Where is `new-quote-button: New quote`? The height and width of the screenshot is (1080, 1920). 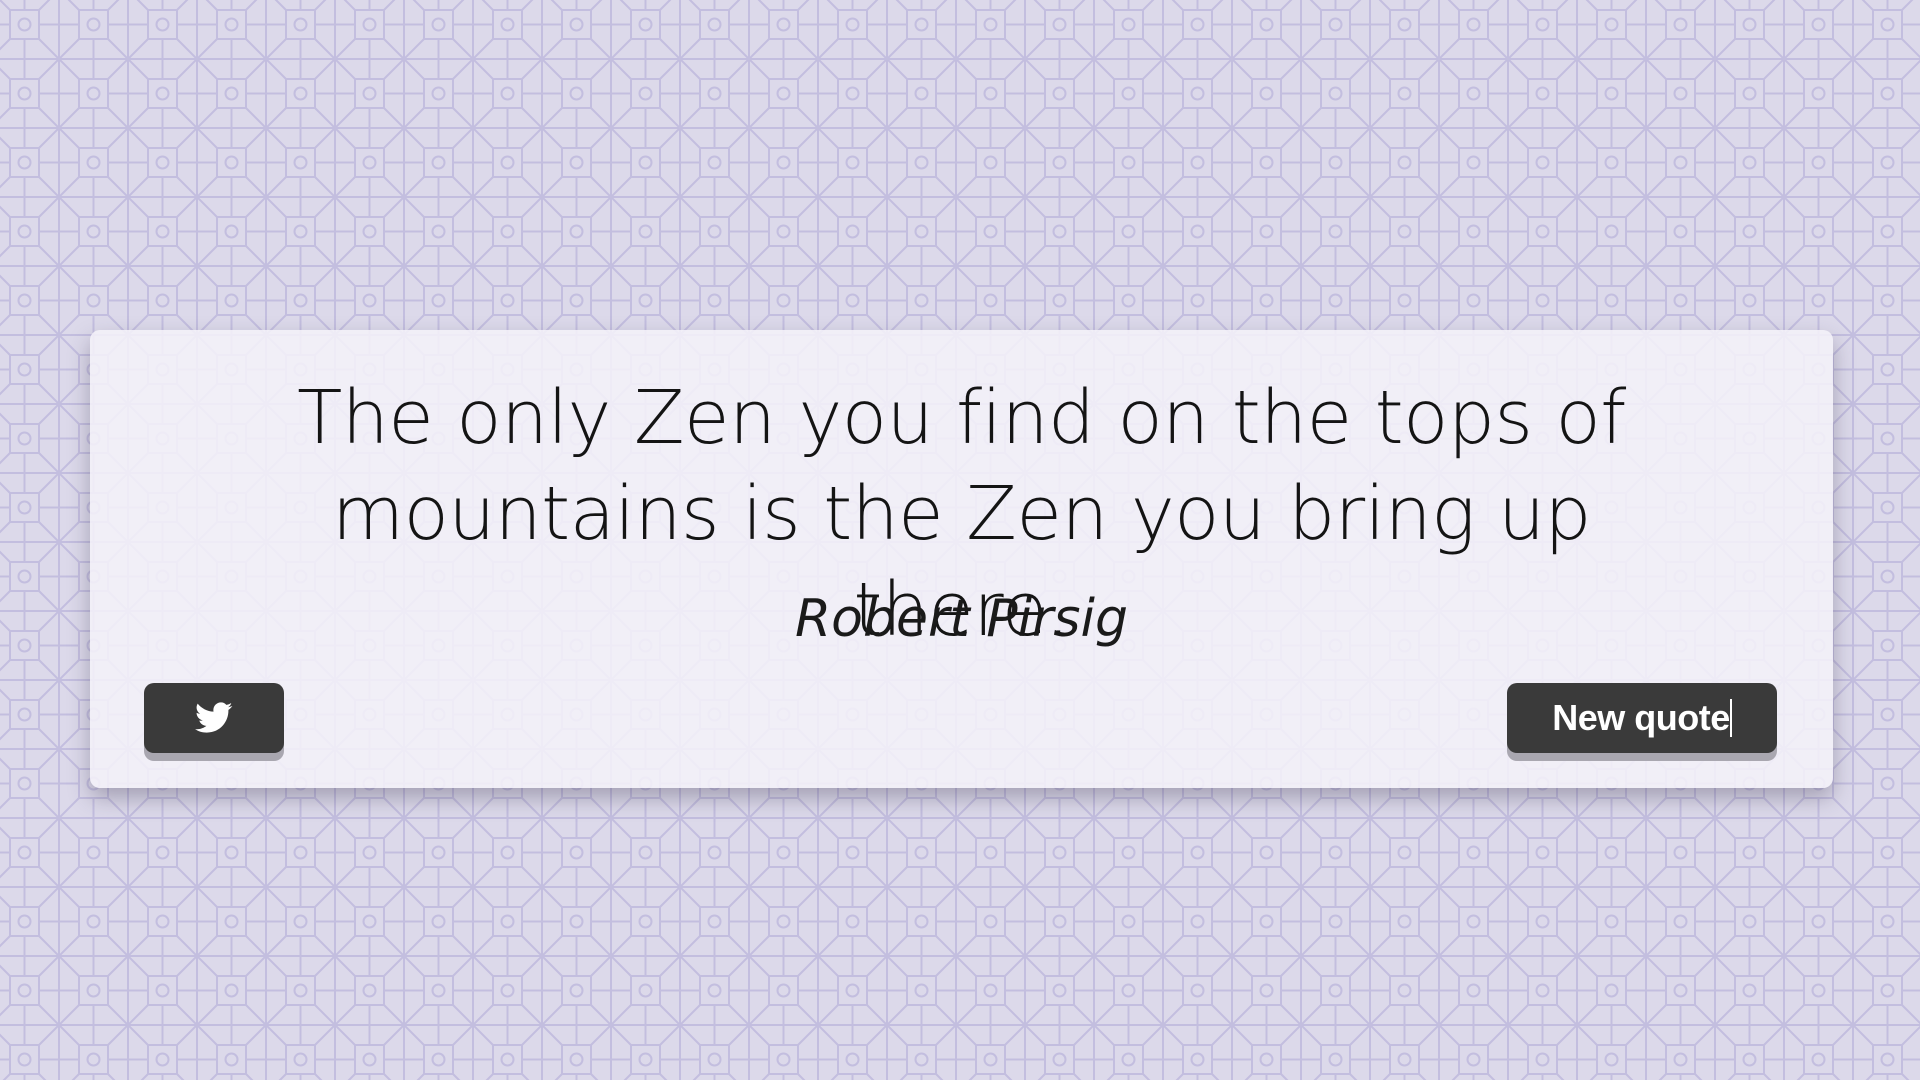
new-quote-button: New quote is located at coordinates (1642, 718).